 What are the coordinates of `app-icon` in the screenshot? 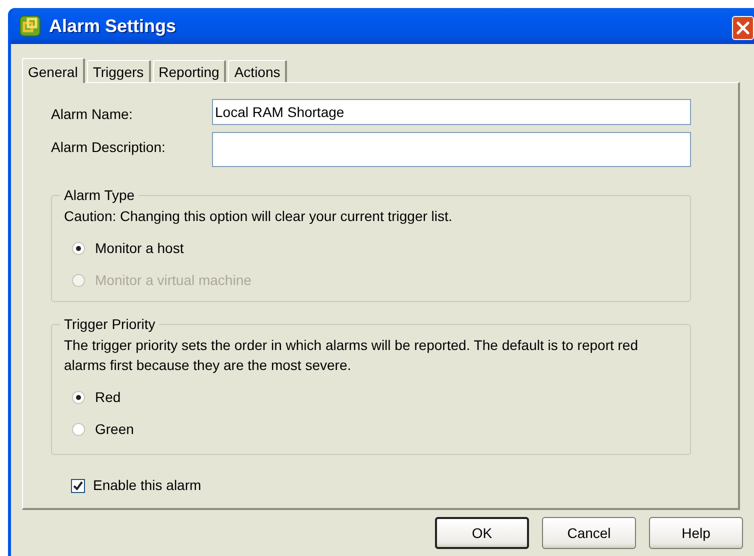 It's located at (30, 26).